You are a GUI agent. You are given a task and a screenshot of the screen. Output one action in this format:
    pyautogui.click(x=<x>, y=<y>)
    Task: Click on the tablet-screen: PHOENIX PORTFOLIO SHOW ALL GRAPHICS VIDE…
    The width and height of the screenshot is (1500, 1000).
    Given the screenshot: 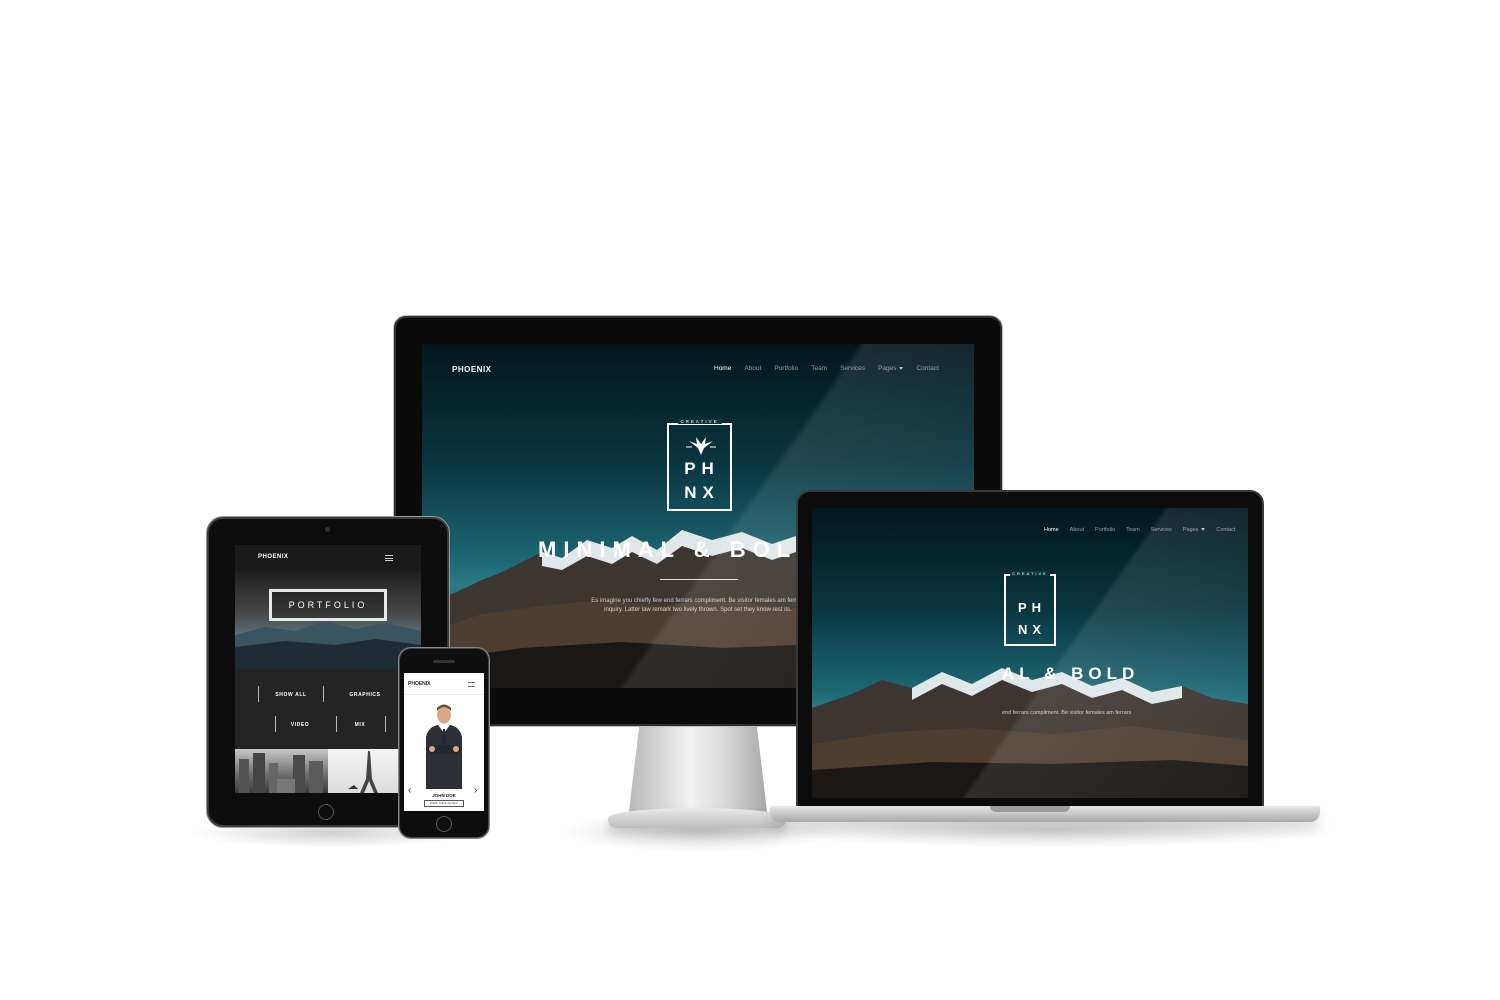 What is the action you would take?
    pyautogui.click(x=328, y=669)
    